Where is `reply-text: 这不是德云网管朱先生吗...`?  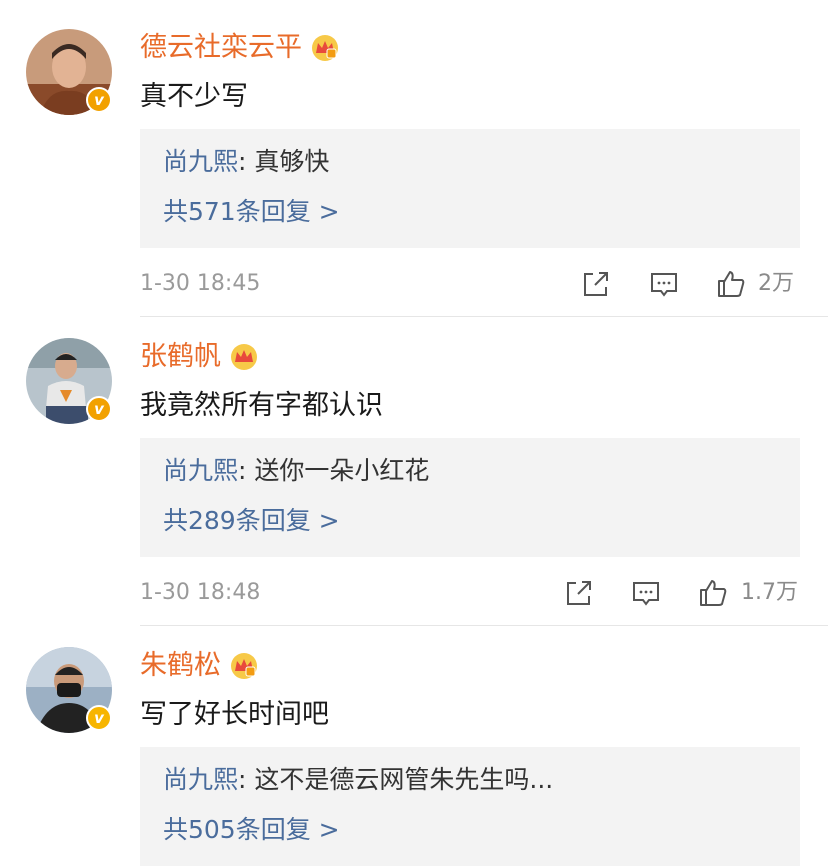 reply-text: 这不是德云网管朱先生吗... is located at coordinates (404, 779).